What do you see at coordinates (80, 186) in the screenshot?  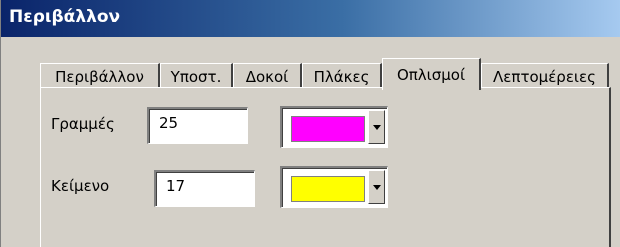 I see `text-label: Κείμενο` at bounding box center [80, 186].